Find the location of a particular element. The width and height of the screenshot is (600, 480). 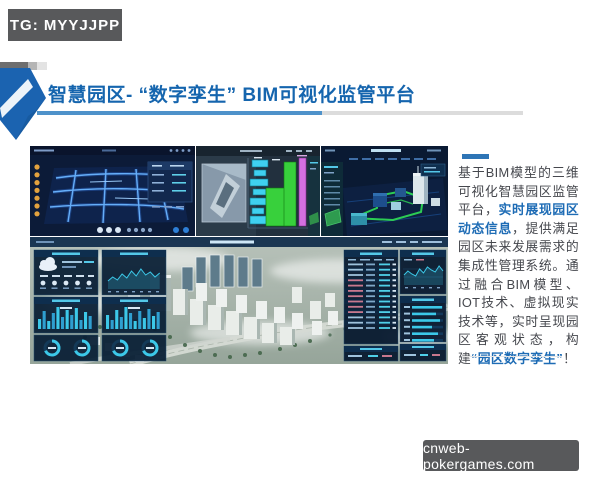

floors-side-strip is located at coordinates (314, 196).